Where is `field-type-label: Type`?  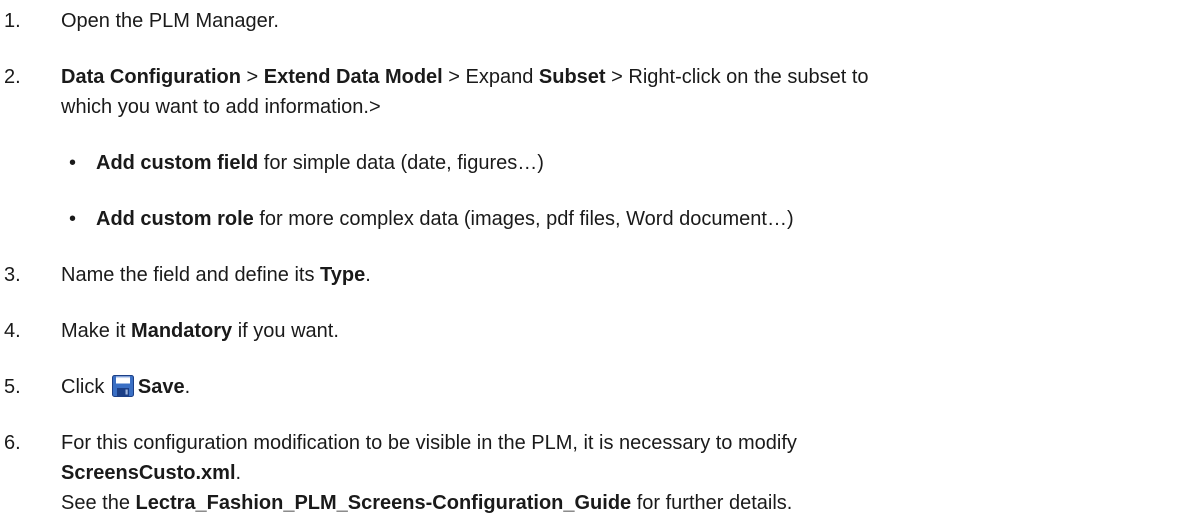 field-type-label: Type is located at coordinates (343, 275).